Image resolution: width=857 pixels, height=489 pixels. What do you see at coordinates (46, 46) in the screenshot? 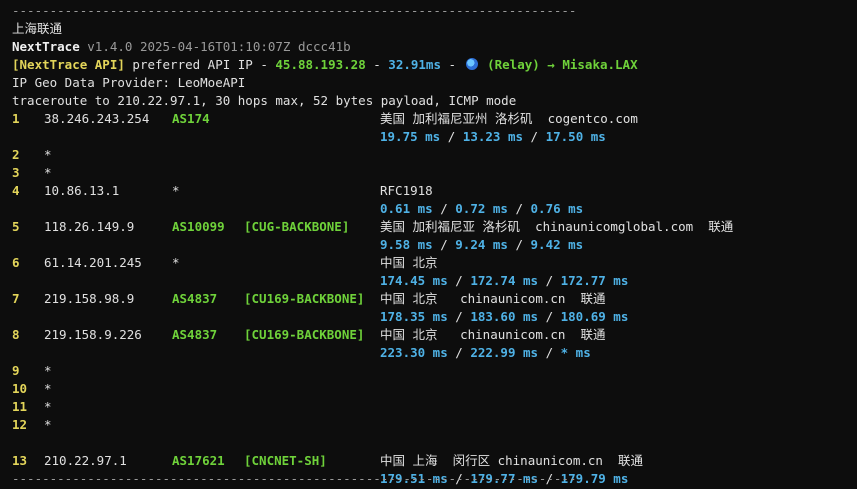
I see `app-name: NextTrace` at bounding box center [46, 46].